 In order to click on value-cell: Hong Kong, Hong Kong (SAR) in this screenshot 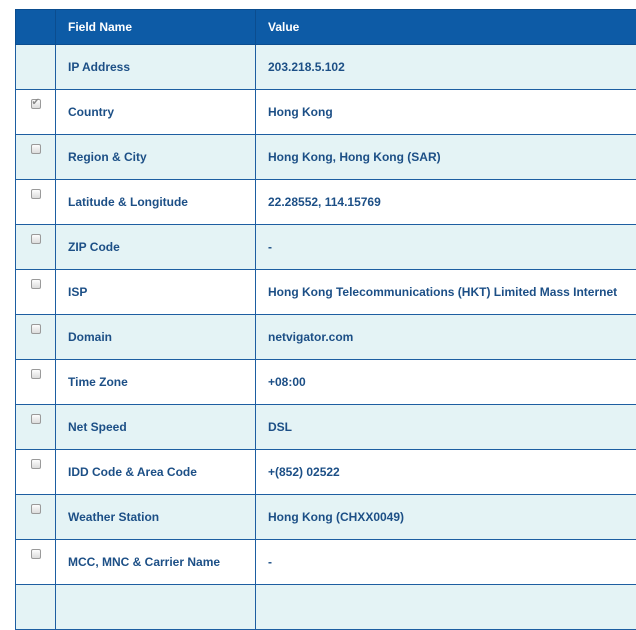, I will do `click(446, 157)`.